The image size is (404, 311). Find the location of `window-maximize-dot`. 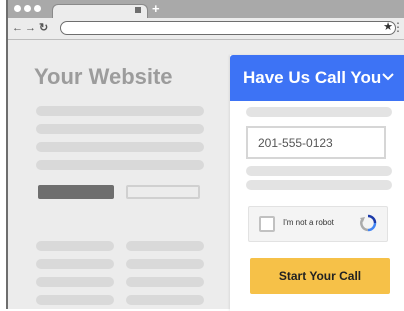

window-maximize-dot is located at coordinates (37, 8).